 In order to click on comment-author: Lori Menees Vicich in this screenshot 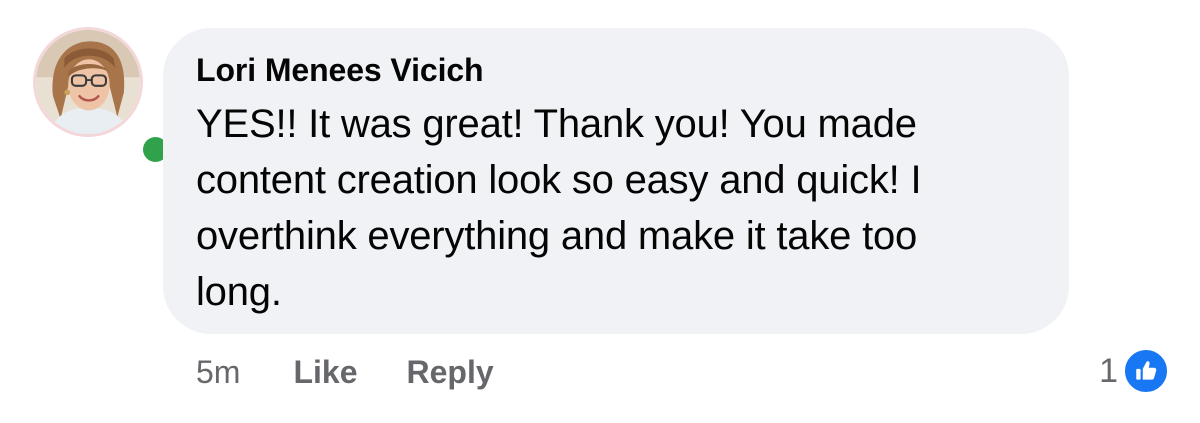, I will do `click(617, 70)`.